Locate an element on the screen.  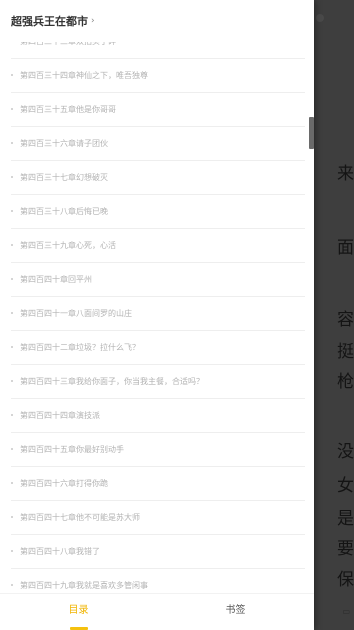
chapter-title: 第四百四十三章我给你面子，你当我主餐，合适吗？ is located at coordinates (112, 381).